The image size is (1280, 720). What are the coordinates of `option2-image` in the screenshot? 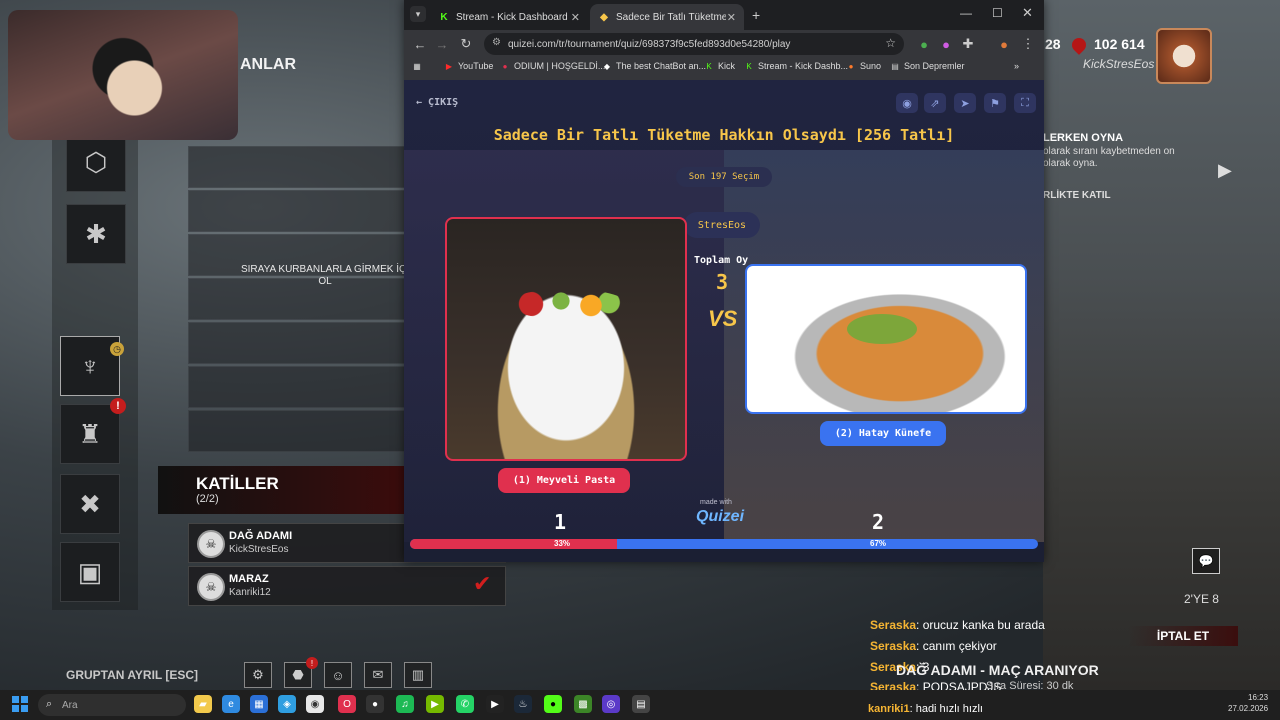 It's located at (886, 339).